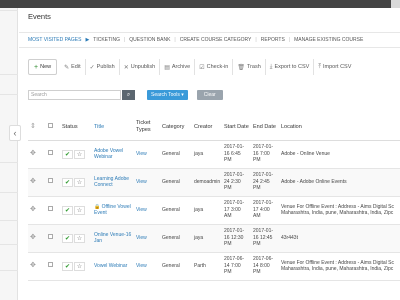  Describe the element at coordinates (37, 128) in the screenshot. I see `order-header: ⇕` at that location.